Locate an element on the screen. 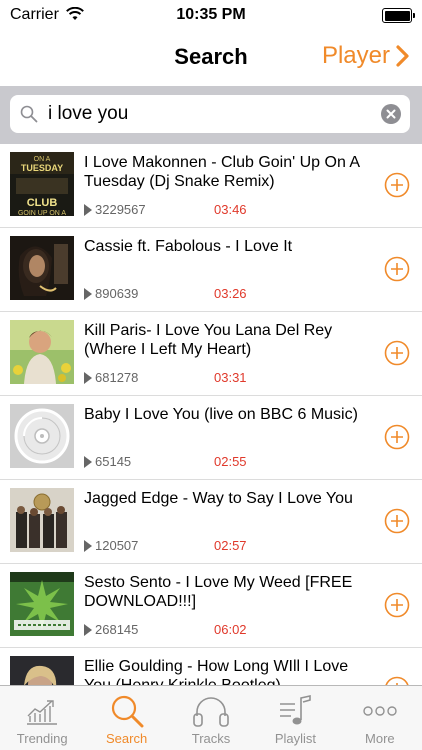 This screenshot has height=750, width=422. play-count: 65145 is located at coordinates (107, 461).